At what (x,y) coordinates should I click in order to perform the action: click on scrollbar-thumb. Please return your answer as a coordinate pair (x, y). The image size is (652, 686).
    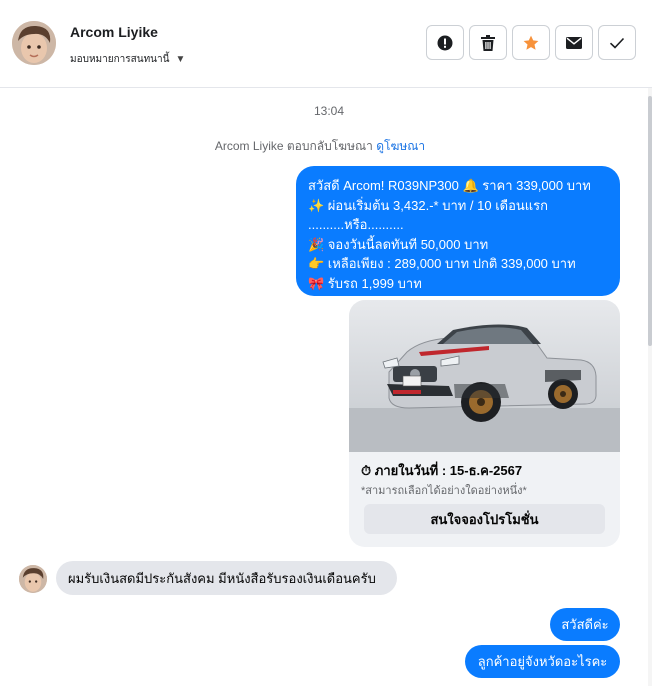
    Looking at the image, I should click on (650, 221).